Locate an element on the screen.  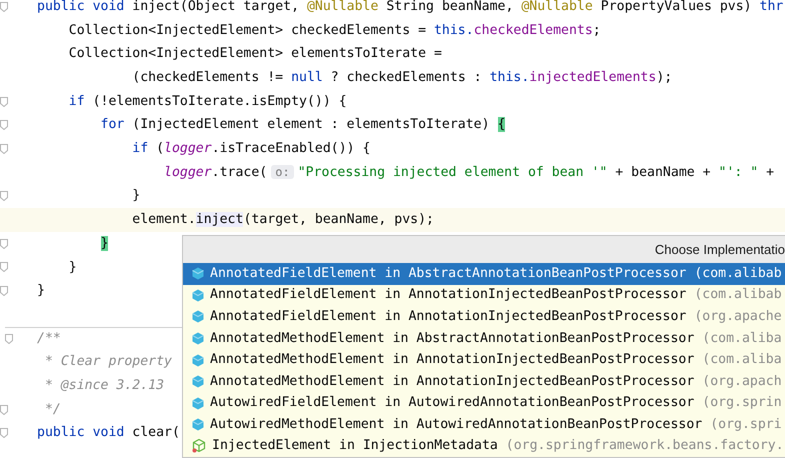
code-comment: * Clear property is located at coordinates (108, 362).